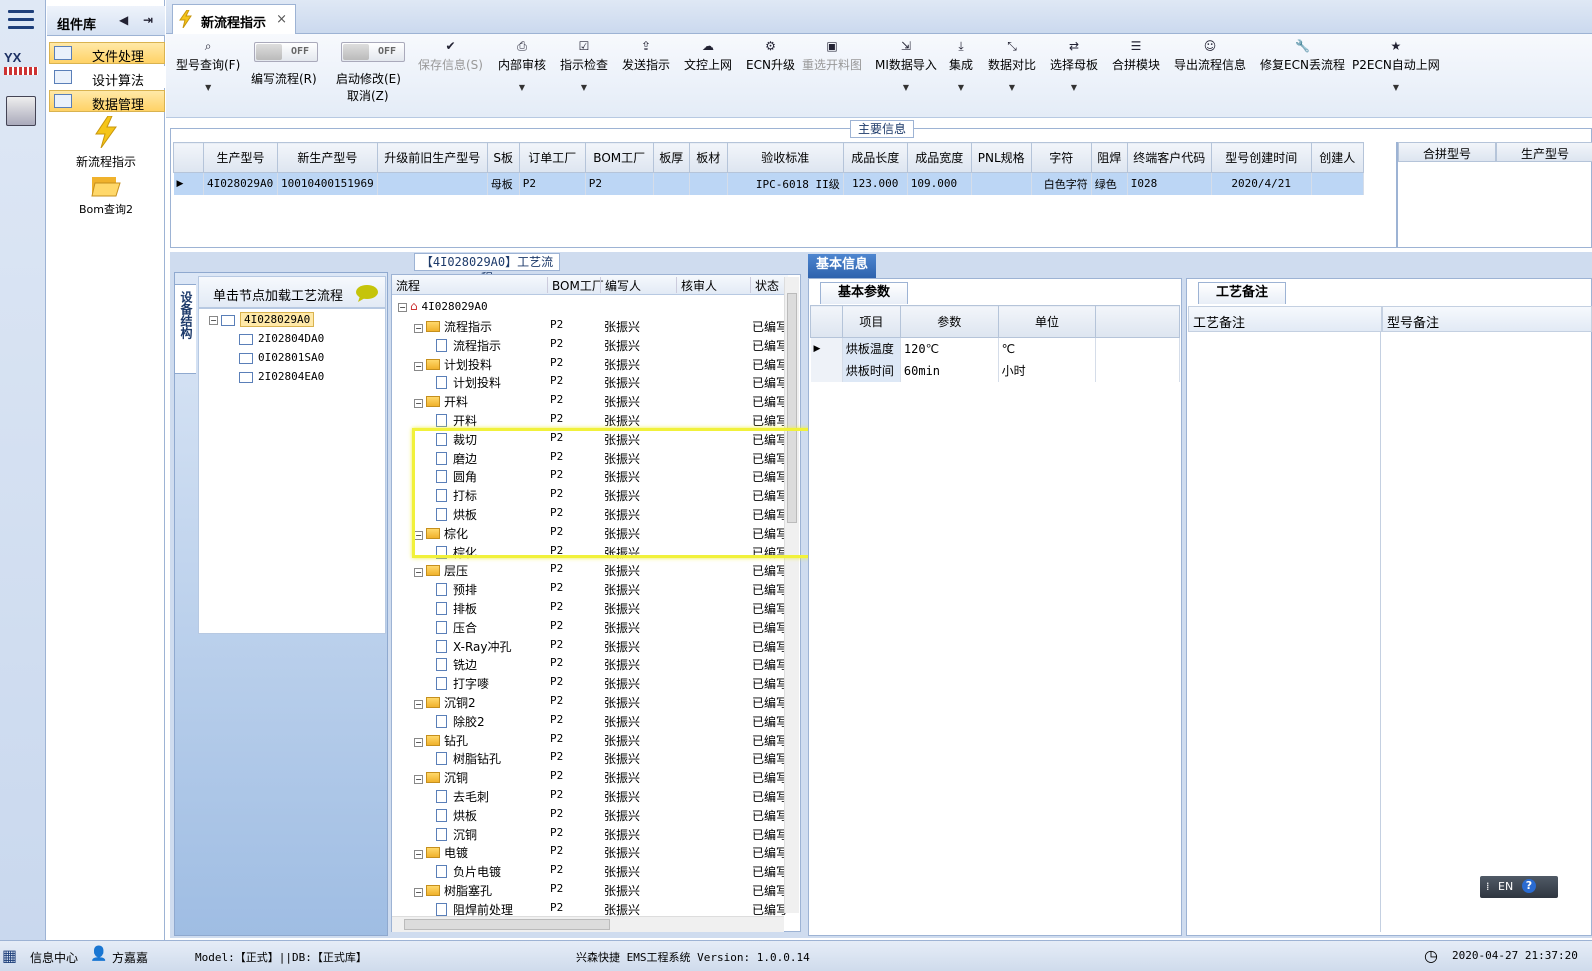 This screenshot has height=971, width=1592. Describe the element at coordinates (281, 19) in the screenshot. I see `close-icon: ×` at that location.